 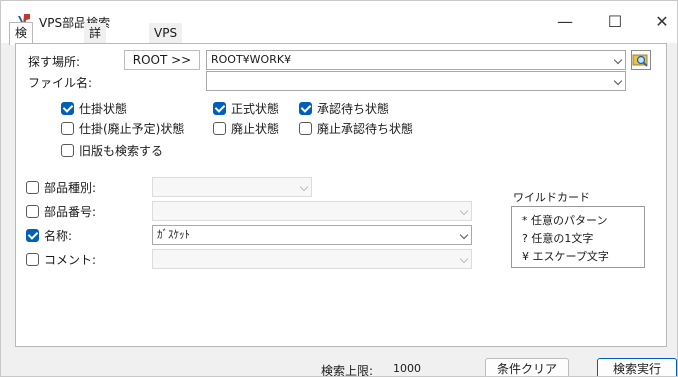 I want to click on part-number-label: 部品番号:, so click(x=70, y=211).